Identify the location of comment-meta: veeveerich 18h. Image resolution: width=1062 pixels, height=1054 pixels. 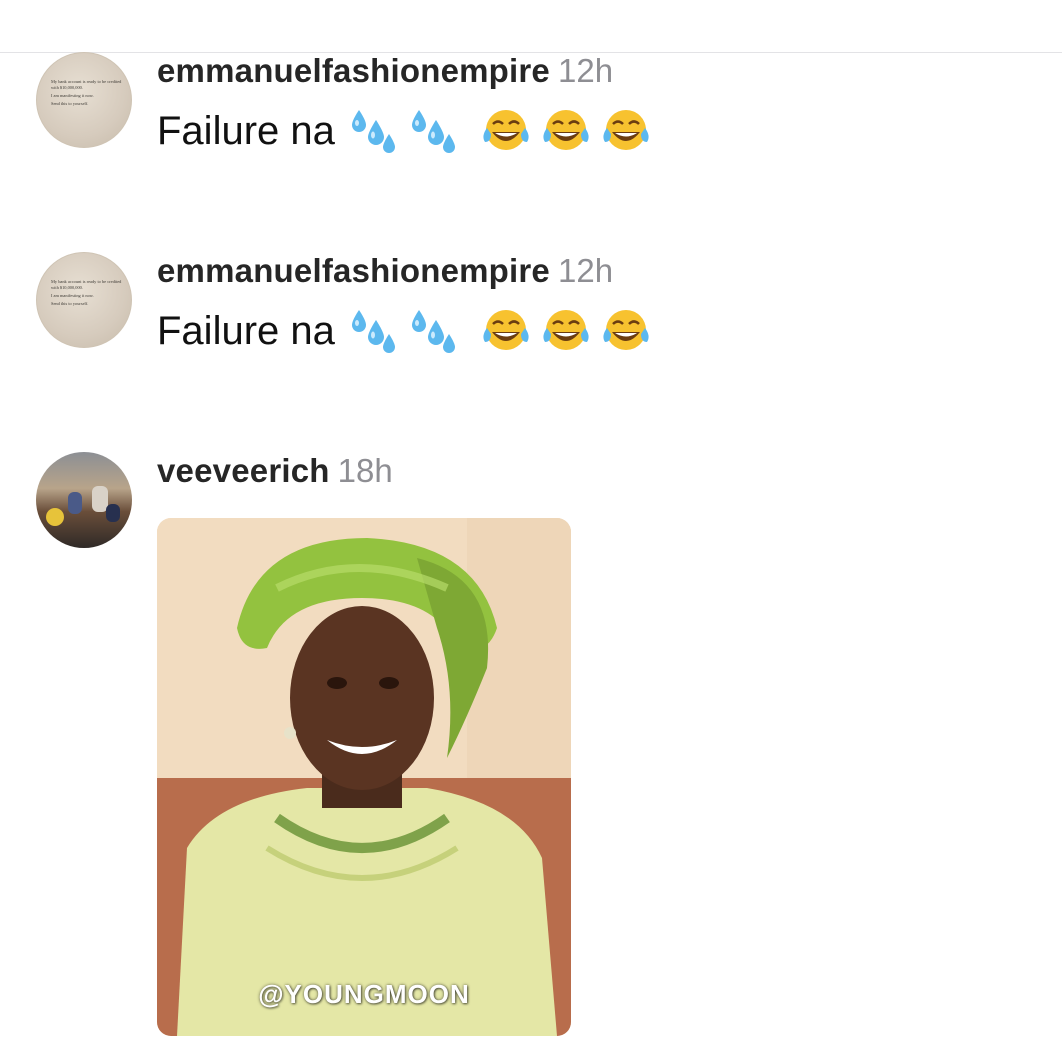
(275, 471).